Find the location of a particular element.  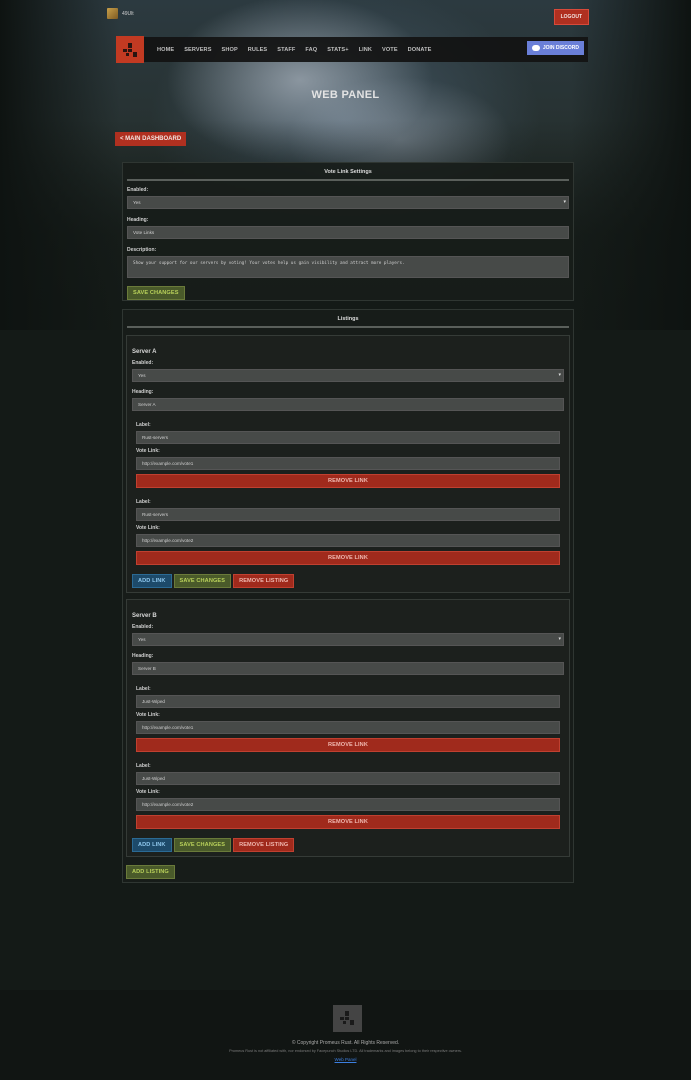

footer-logo is located at coordinates (347, 1018).